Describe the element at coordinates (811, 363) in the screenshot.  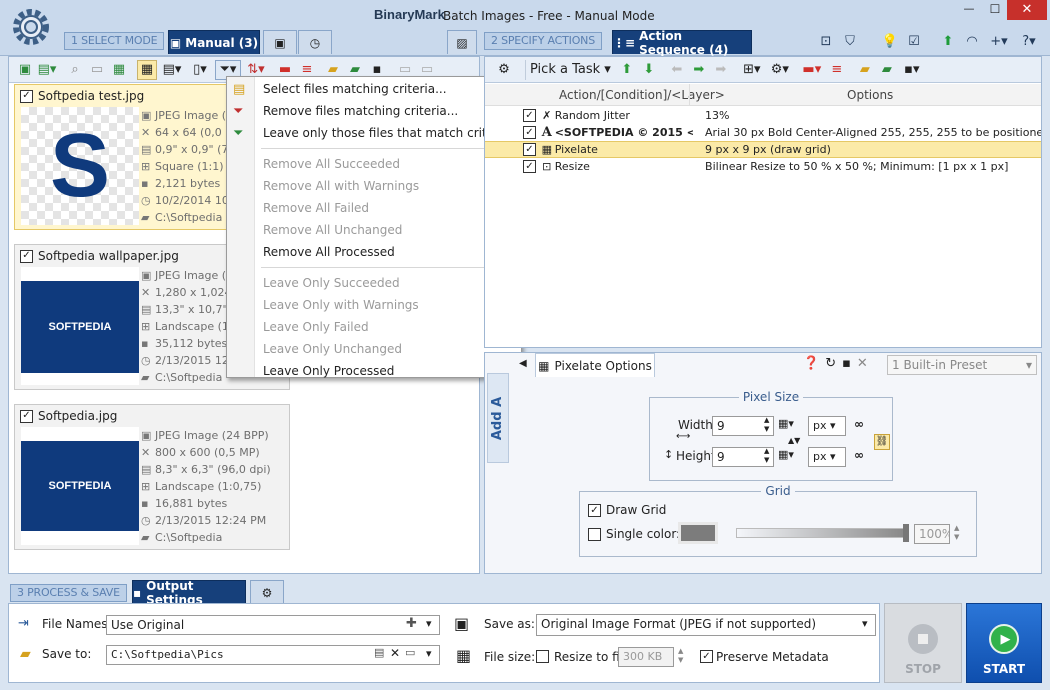
I see `help-icon: ❓` at that location.